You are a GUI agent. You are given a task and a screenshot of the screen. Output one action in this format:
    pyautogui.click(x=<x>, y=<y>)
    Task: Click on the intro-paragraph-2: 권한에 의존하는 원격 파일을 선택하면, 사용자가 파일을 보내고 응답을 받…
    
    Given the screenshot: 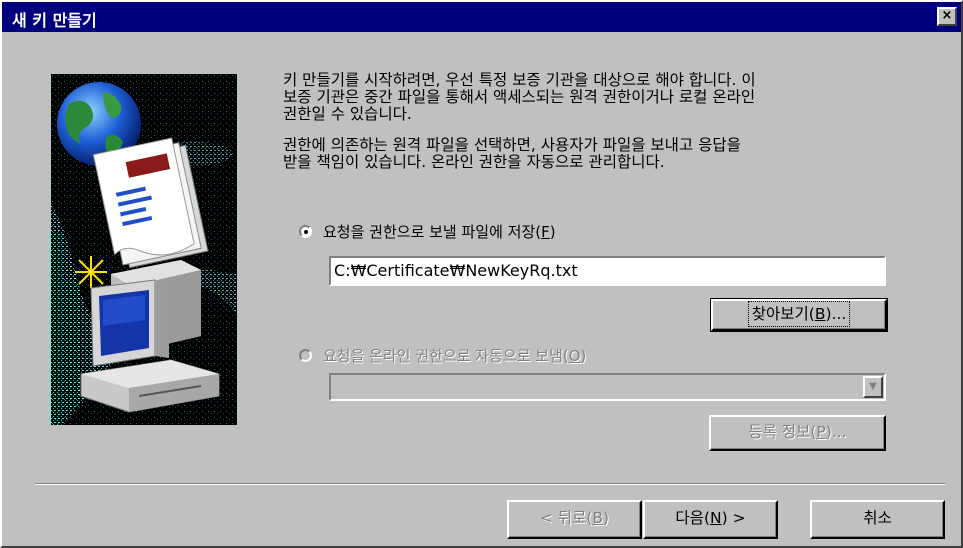 What is the action you would take?
    pyautogui.click(x=512, y=153)
    